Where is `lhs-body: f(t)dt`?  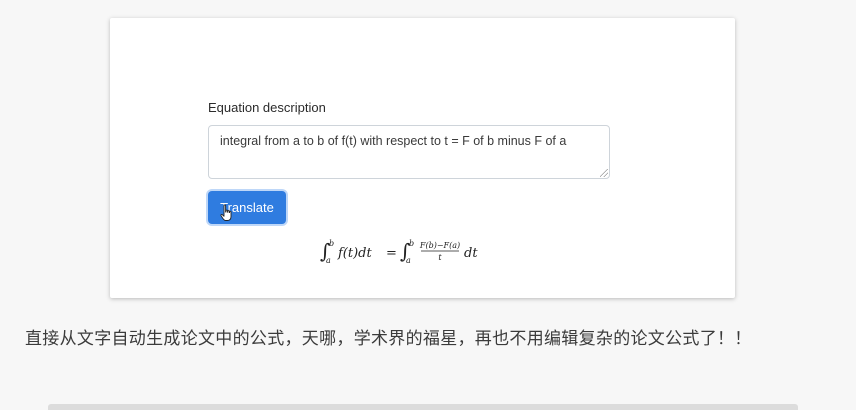 lhs-body: f(t)dt is located at coordinates (355, 253).